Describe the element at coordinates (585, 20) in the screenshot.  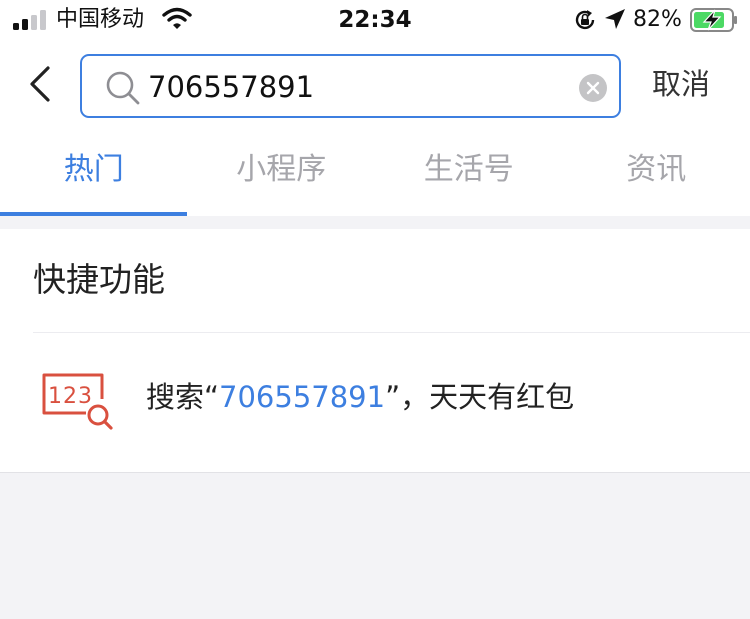
I see `orientation-lock-icon` at that location.